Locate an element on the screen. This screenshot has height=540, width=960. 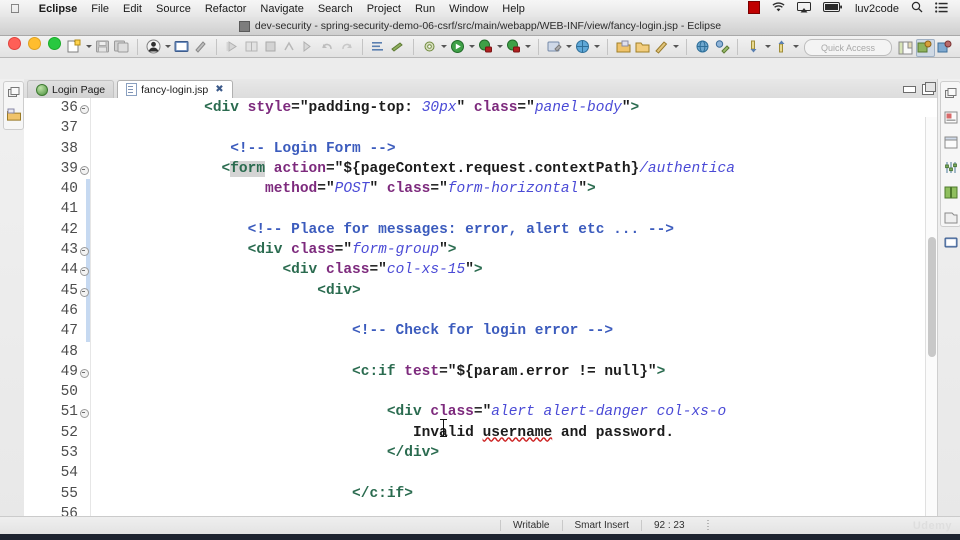
coverage-icon is located at coordinates (513, 46).